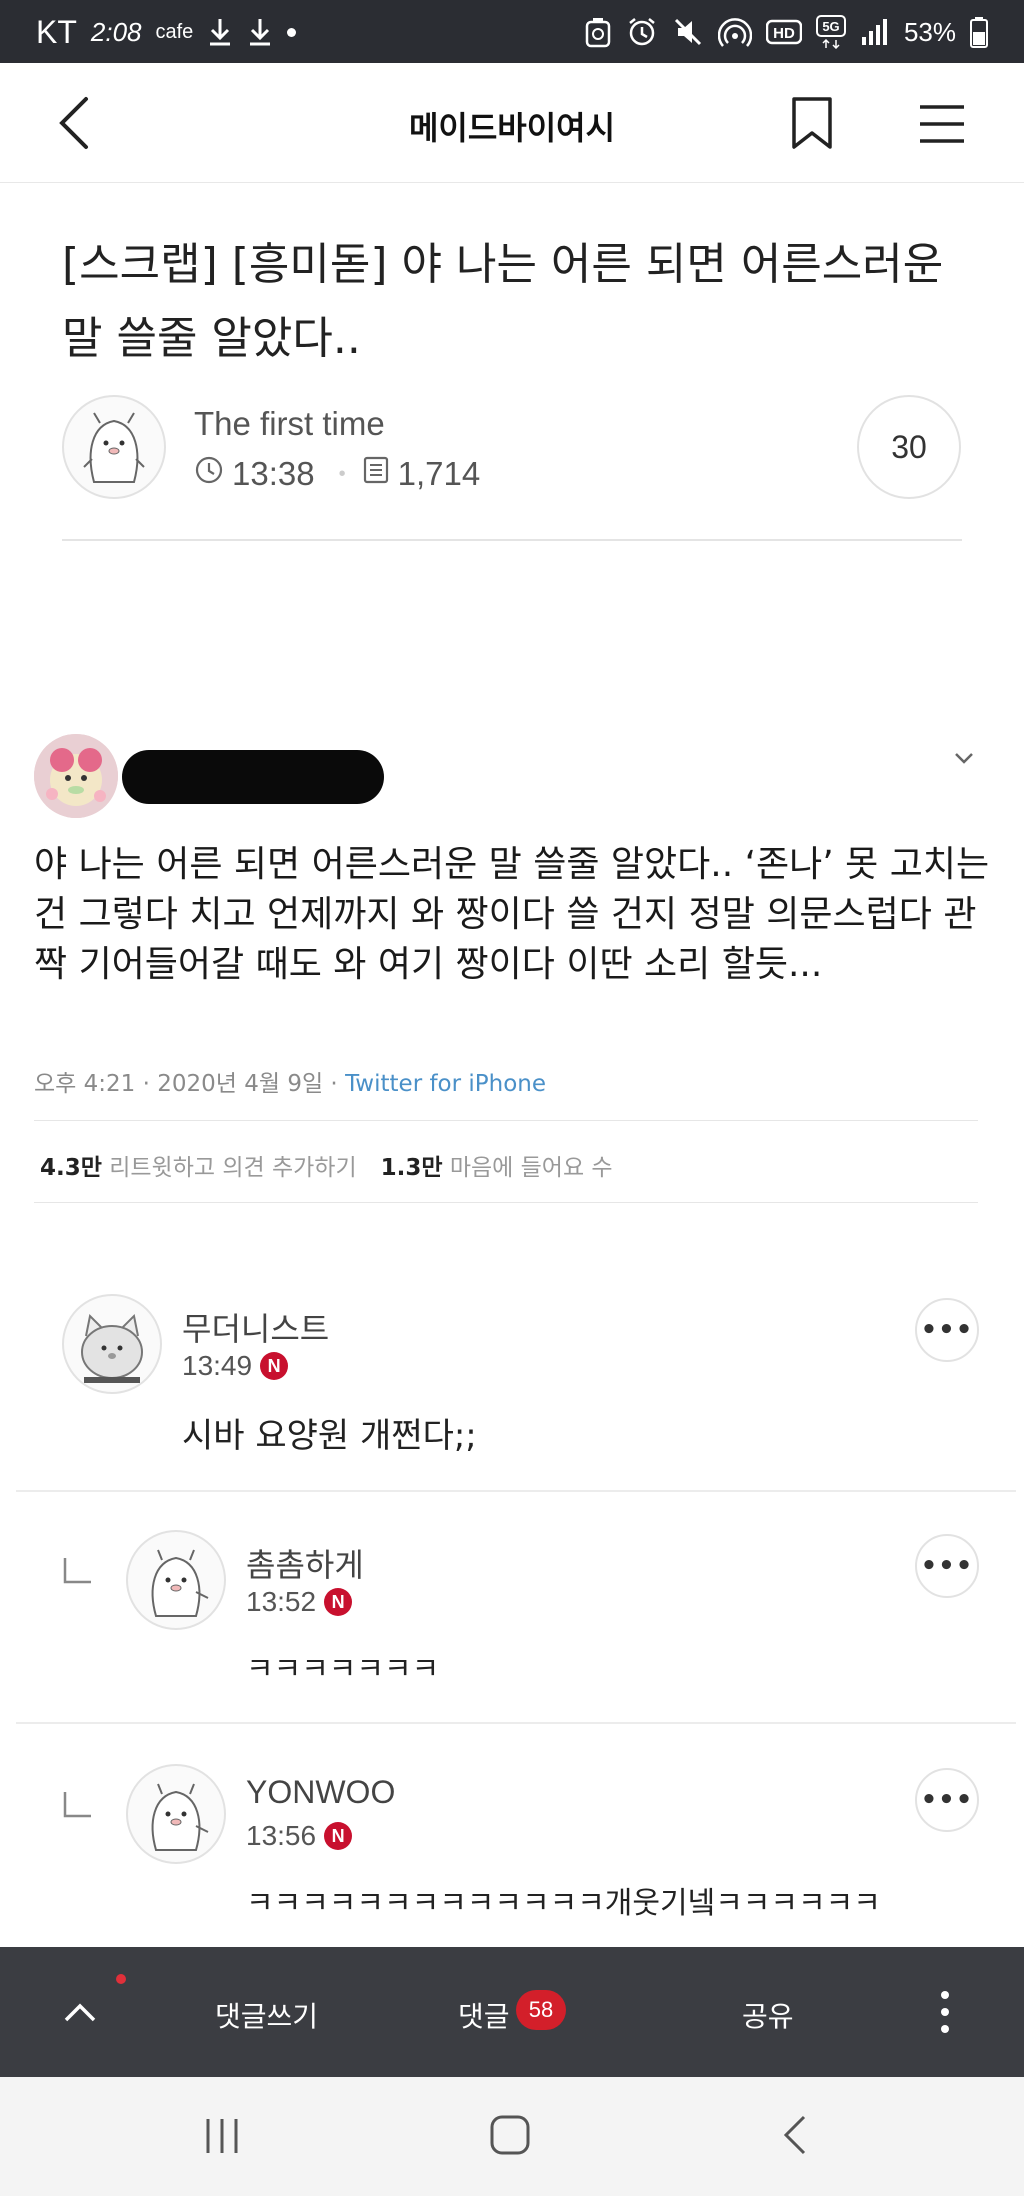 Image resolution: width=1024 pixels, height=2196 pixels. I want to click on write-comment-button: 댓글쓰기, so click(266, 2015).